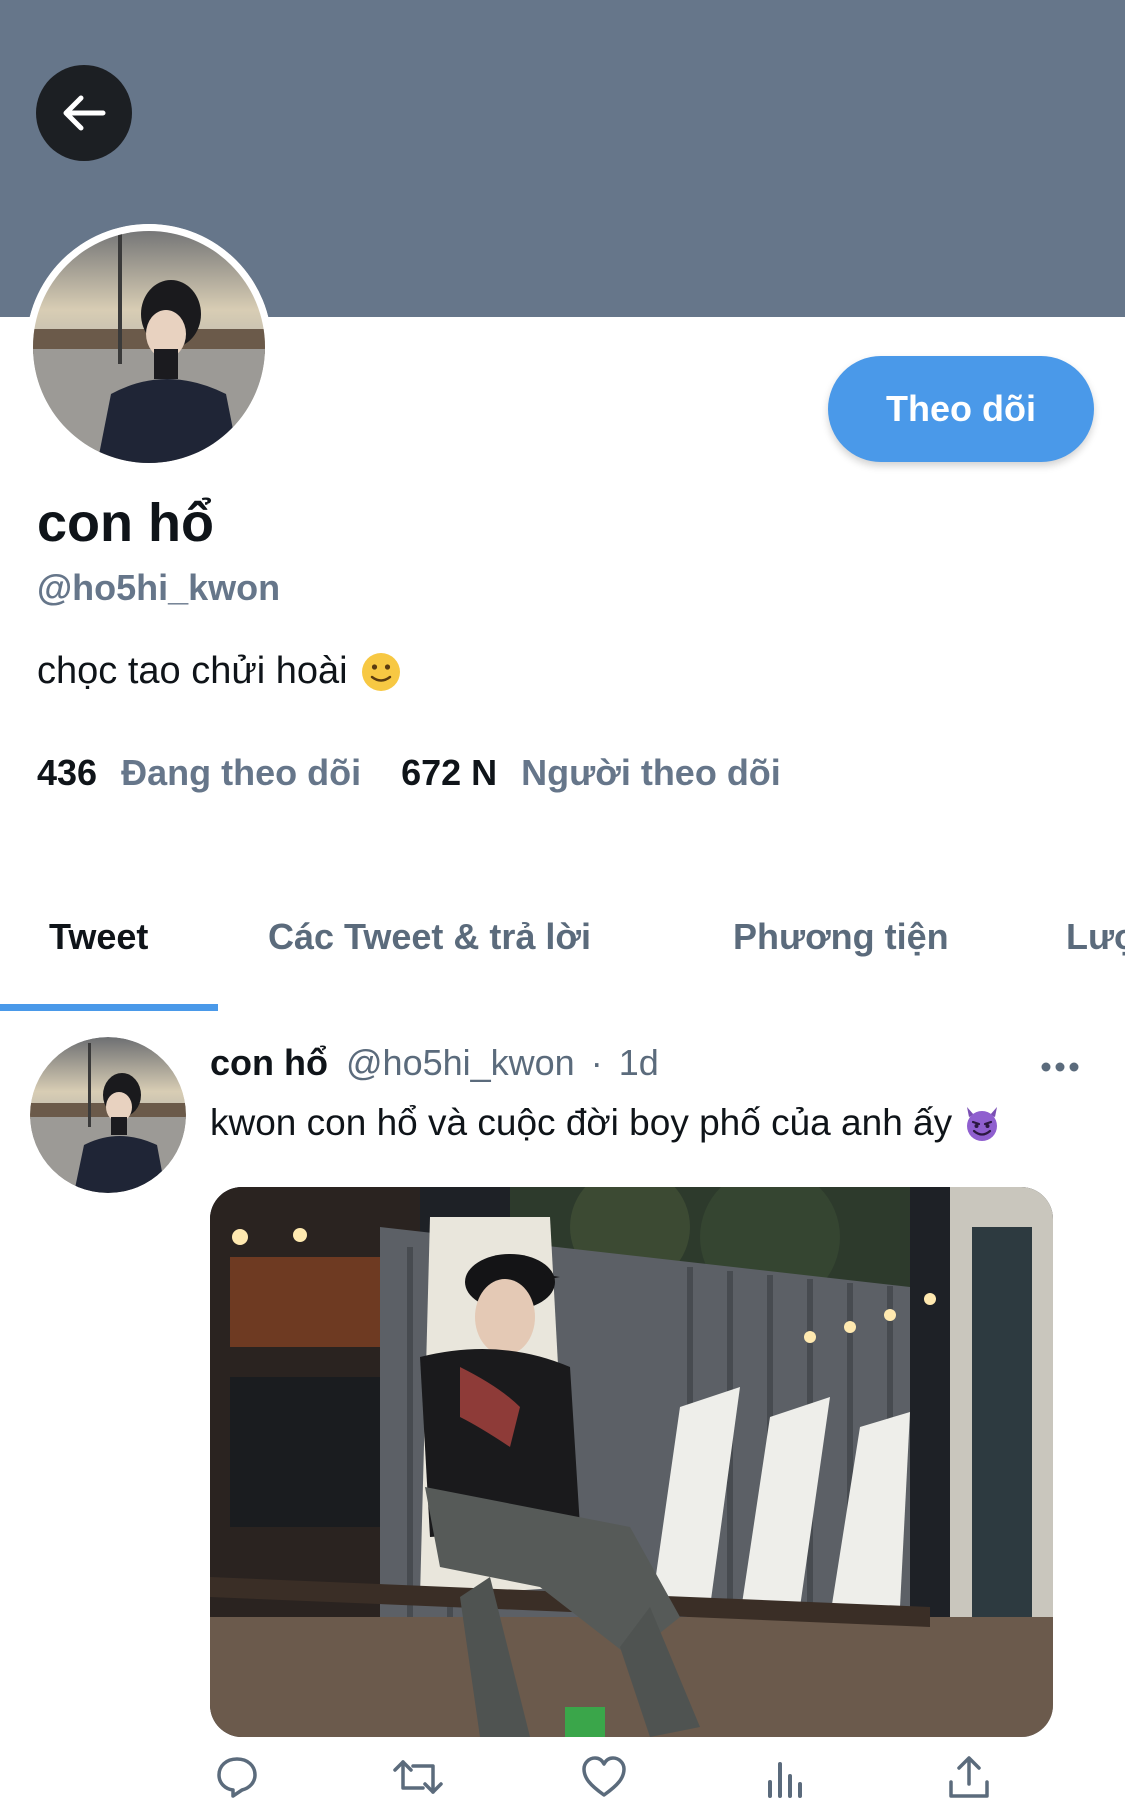 This screenshot has height=1815, width=1125. What do you see at coordinates (192, 671) in the screenshot?
I see `bio-text: chọc tao chửi hoài` at bounding box center [192, 671].